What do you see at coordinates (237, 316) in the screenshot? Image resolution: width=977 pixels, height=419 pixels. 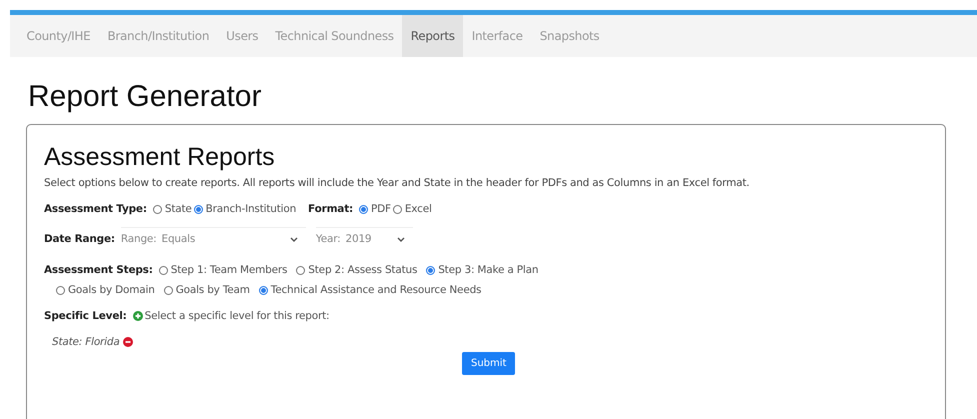 I see `level-prompt: Select a specific level for this report:` at bounding box center [237, 316].